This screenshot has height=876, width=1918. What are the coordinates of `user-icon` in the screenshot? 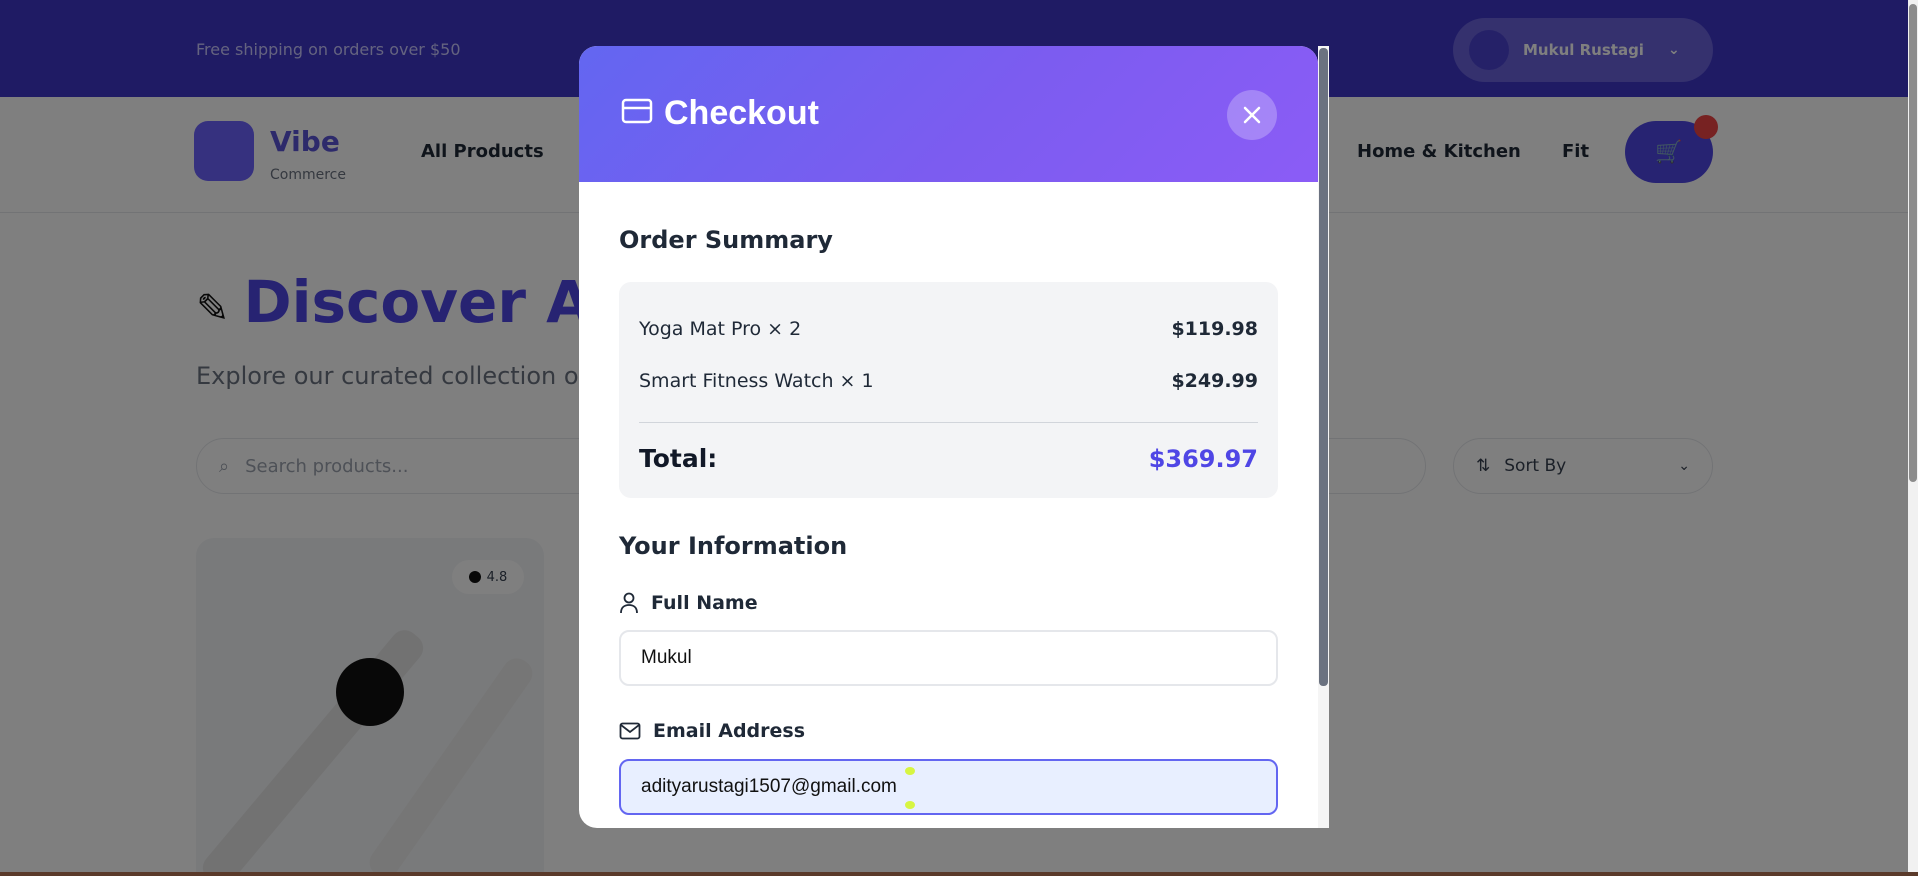 It's located at (629, 603).